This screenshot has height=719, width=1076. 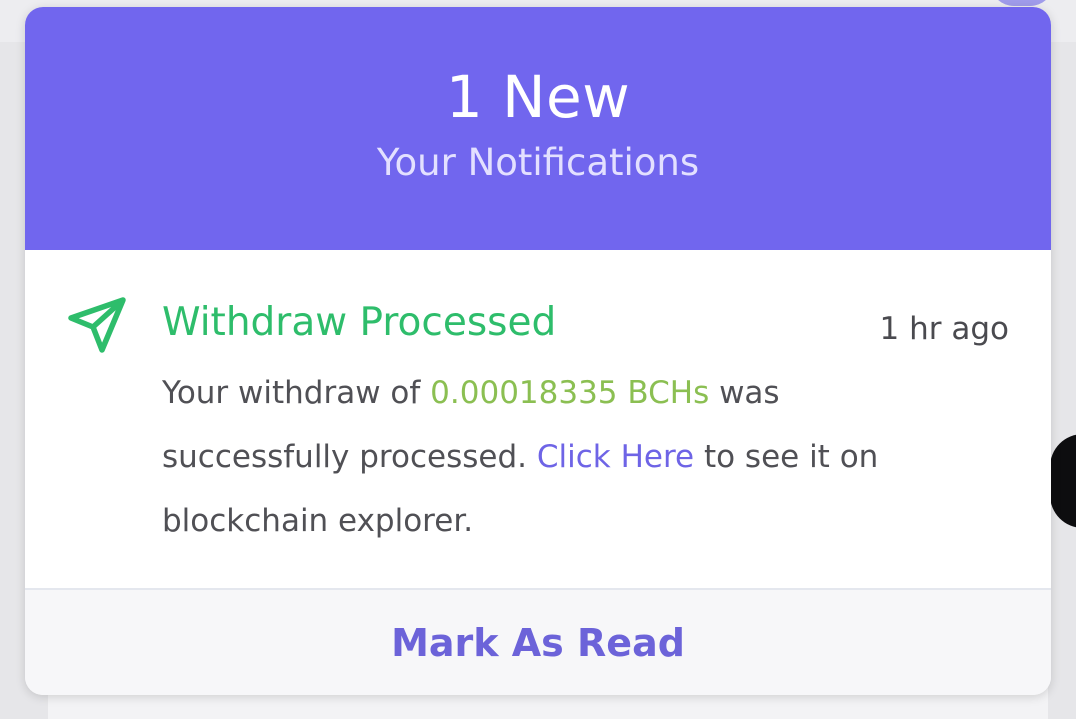 I want to click on notification-time: 1 hr ago, so click(x=944, y=329).